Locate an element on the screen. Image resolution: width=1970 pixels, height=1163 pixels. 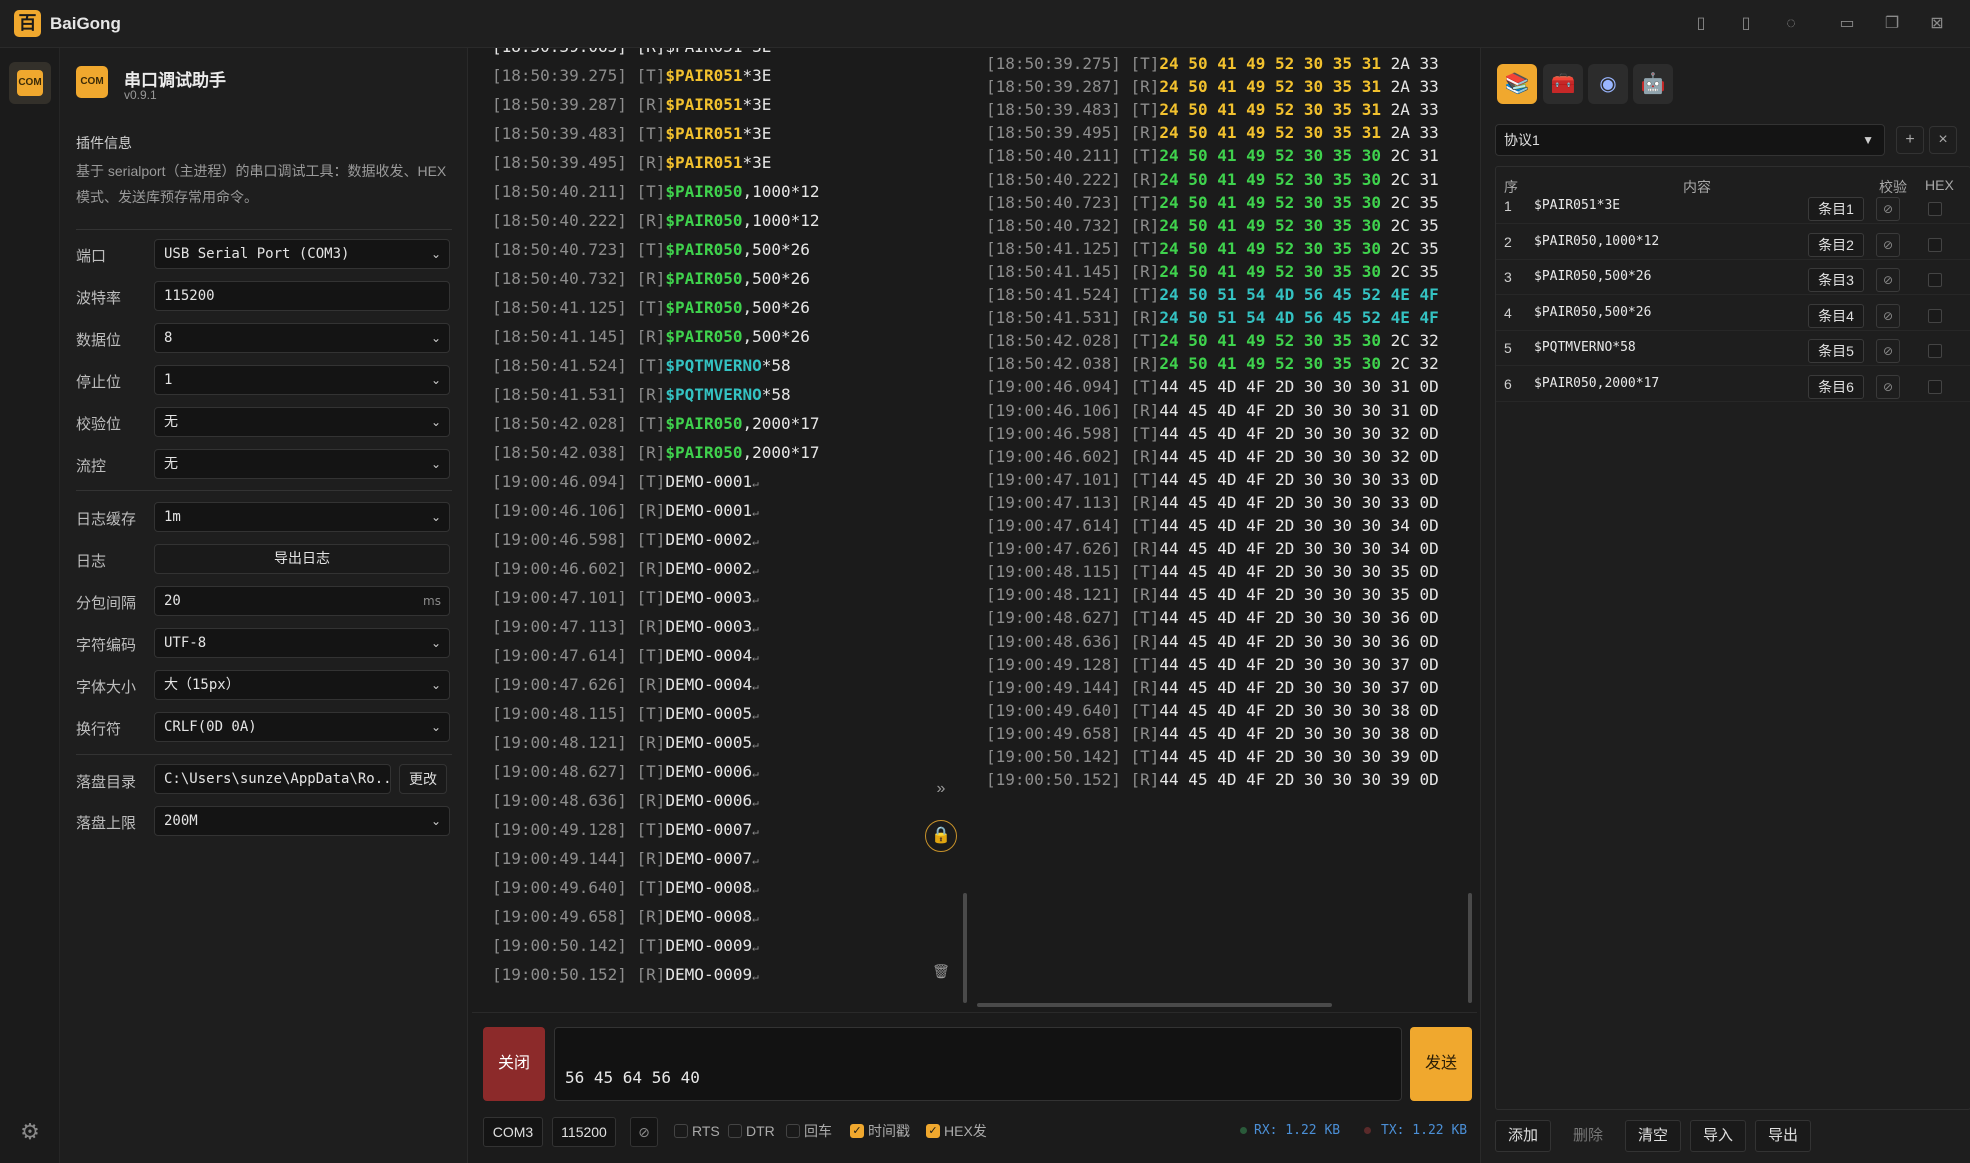
import-commands-button: 导入 is located at coordinates (1718, 1136).